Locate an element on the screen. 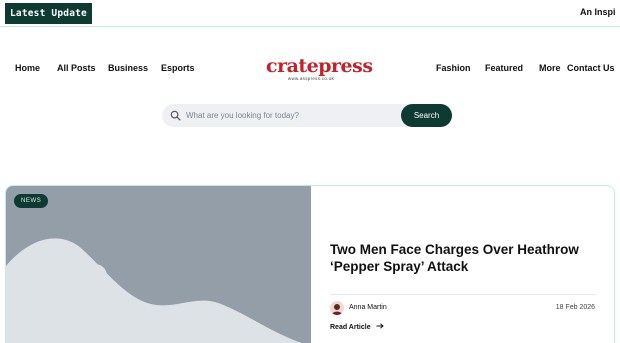  author-avatar is located at coordinates (337, 308).